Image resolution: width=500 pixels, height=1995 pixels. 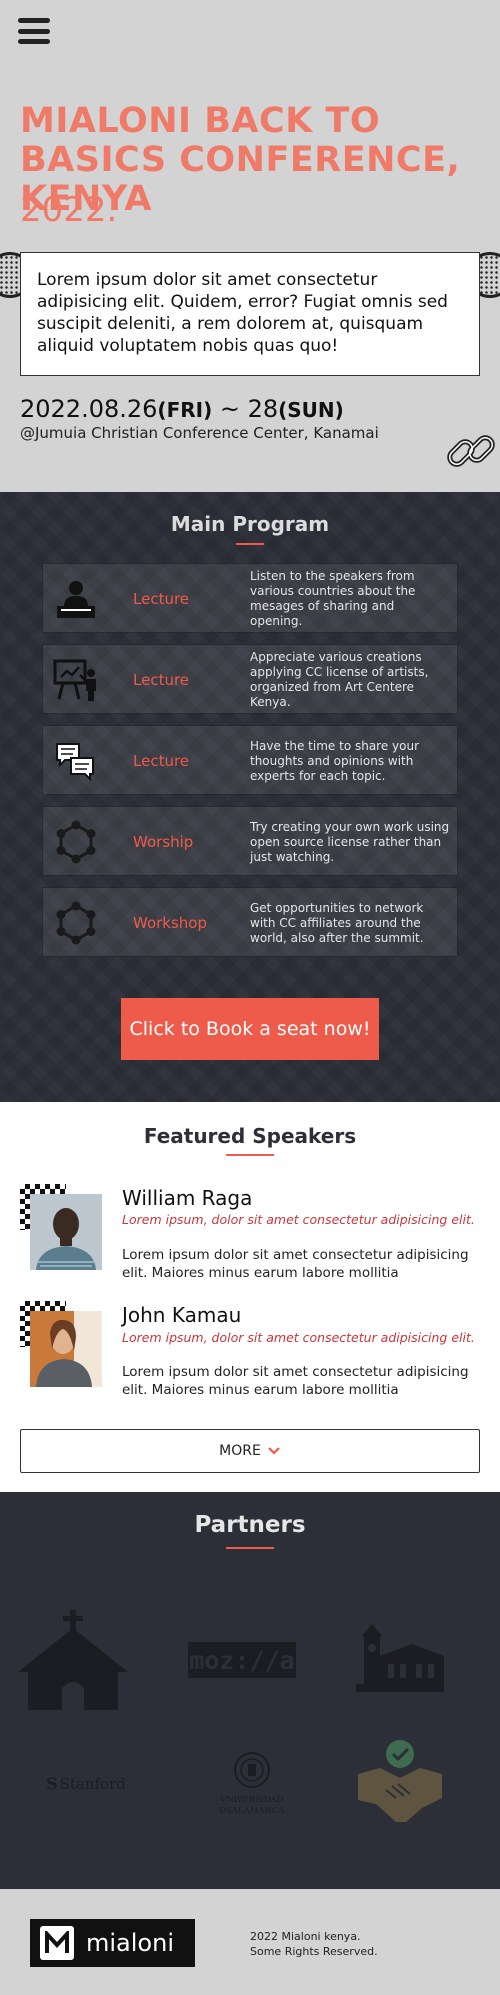 What do you see at coordinates (252, 1800) in the screenshot?
I see `salamanca-line-1: VNiVERSiDAD` at bounding box center [252, 1800].